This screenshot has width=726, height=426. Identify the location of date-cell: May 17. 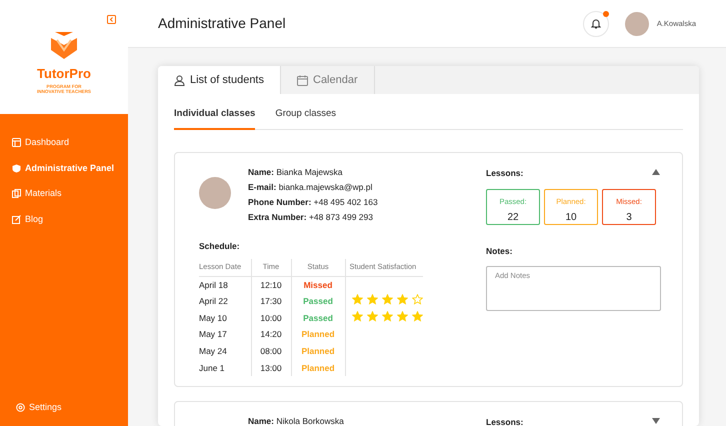
(225, 335).